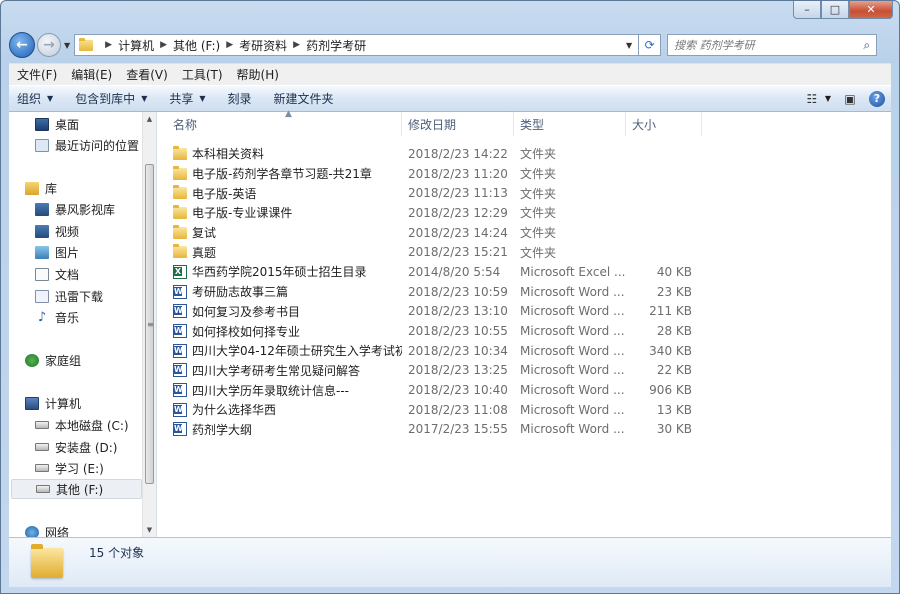  I want to click on maximize-button: □, so click(835, 10).